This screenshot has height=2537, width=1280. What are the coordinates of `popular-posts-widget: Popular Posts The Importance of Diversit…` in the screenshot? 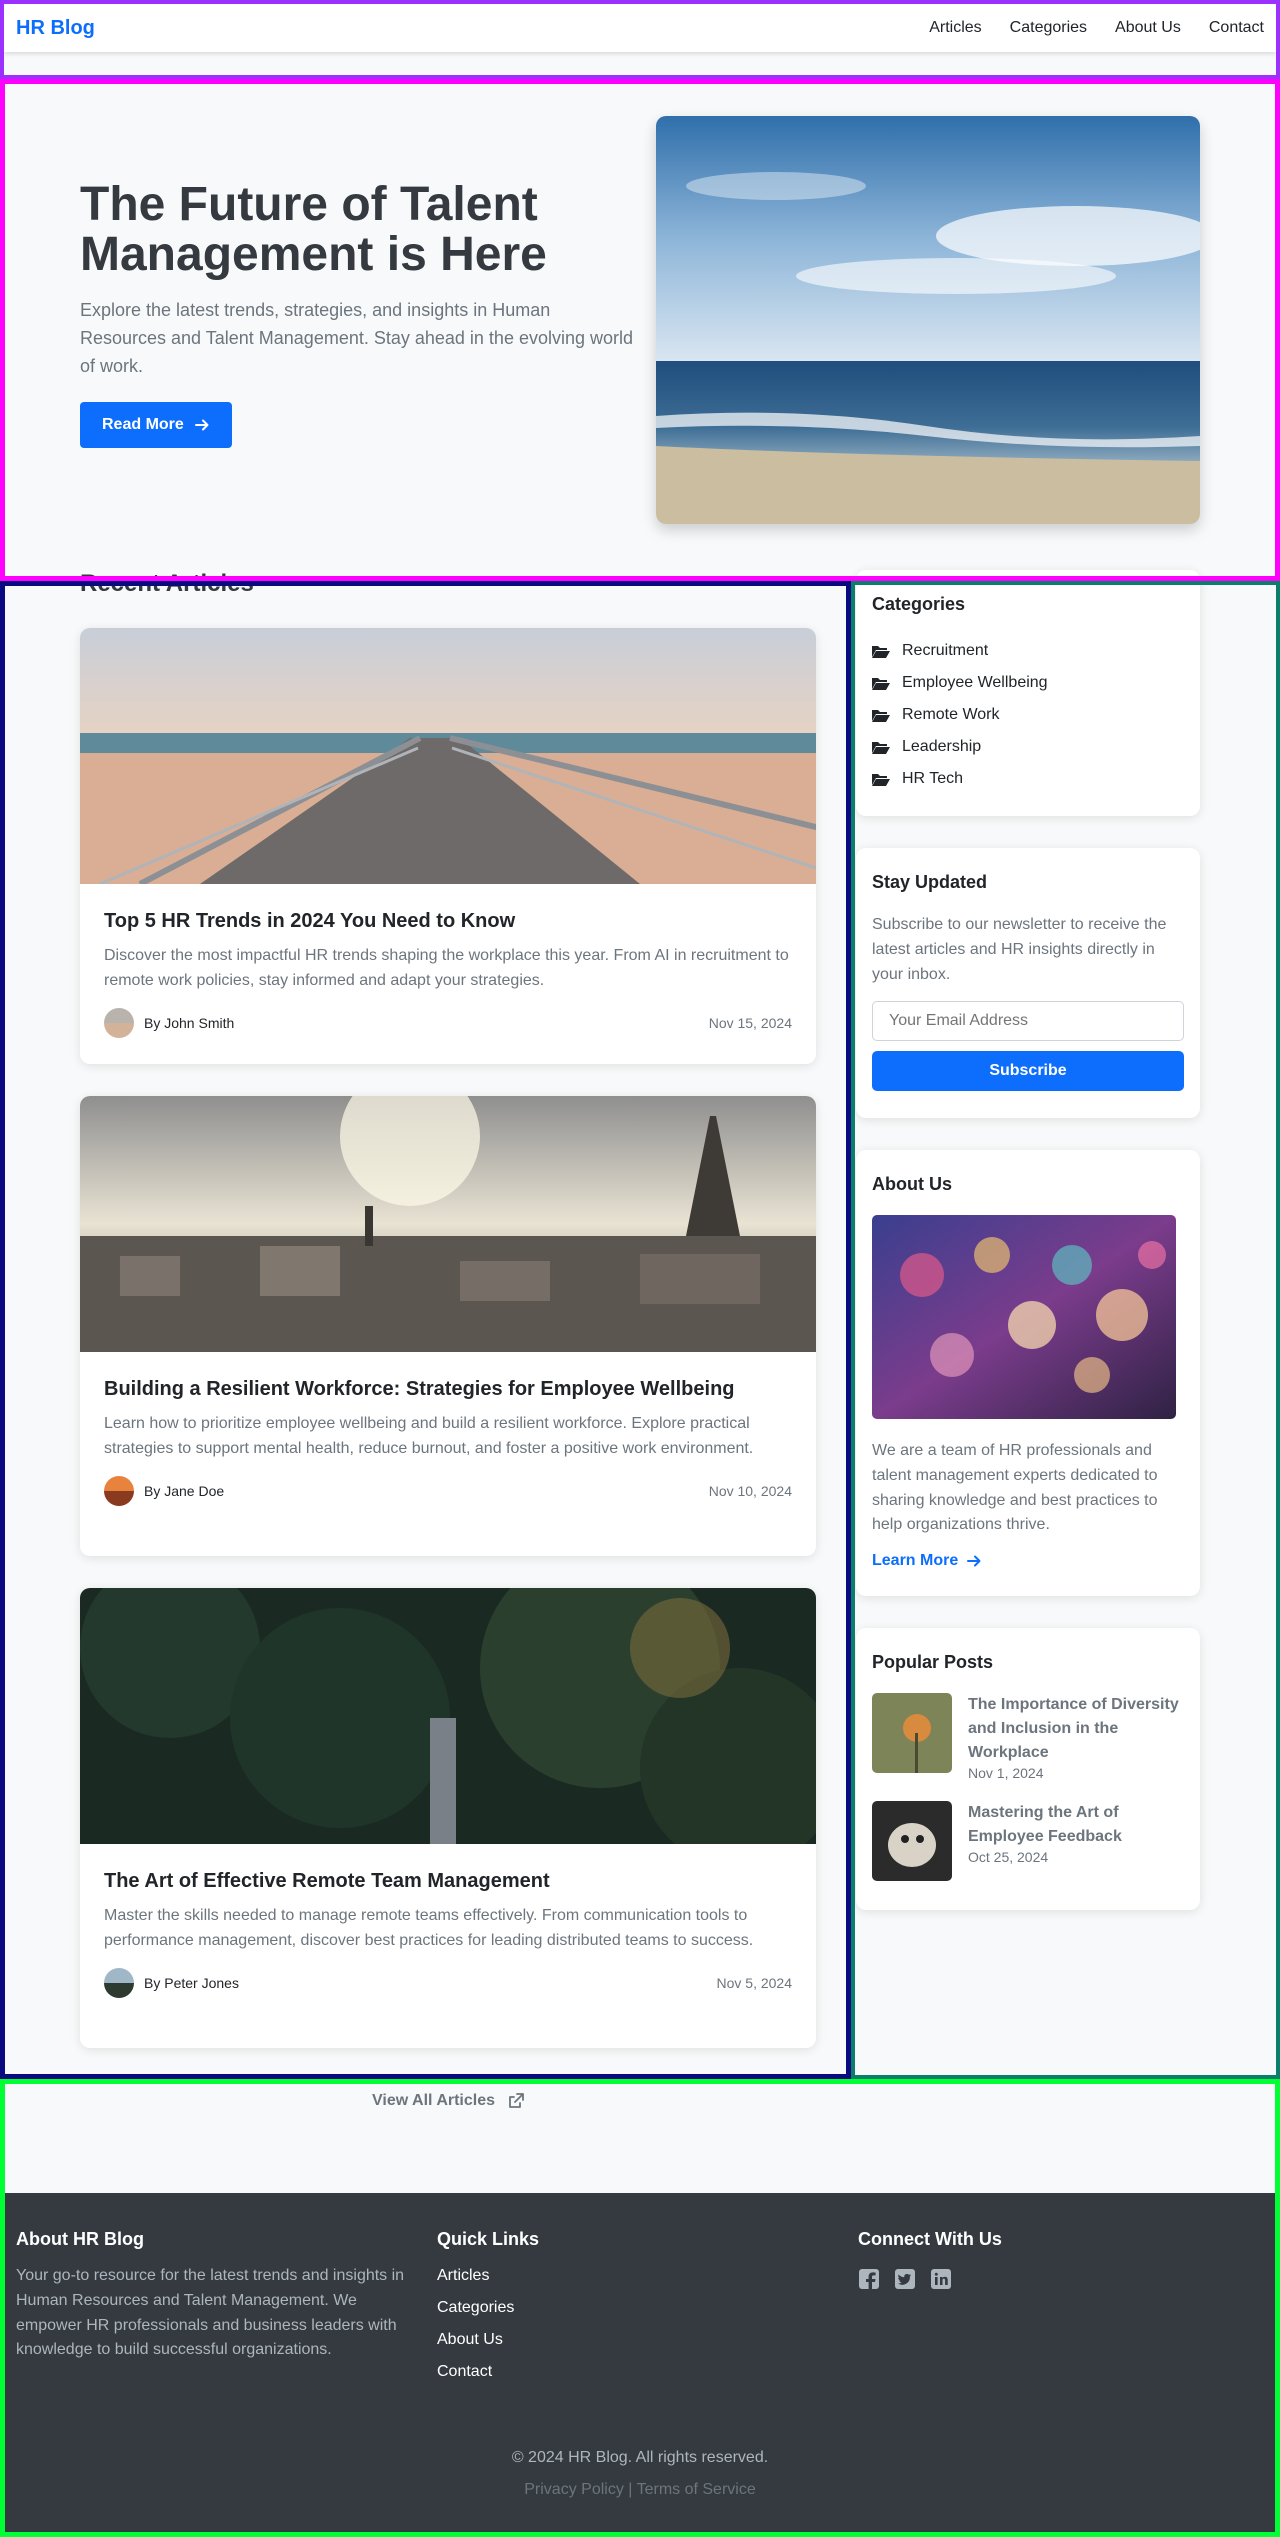 It's located at (1028, 1769).